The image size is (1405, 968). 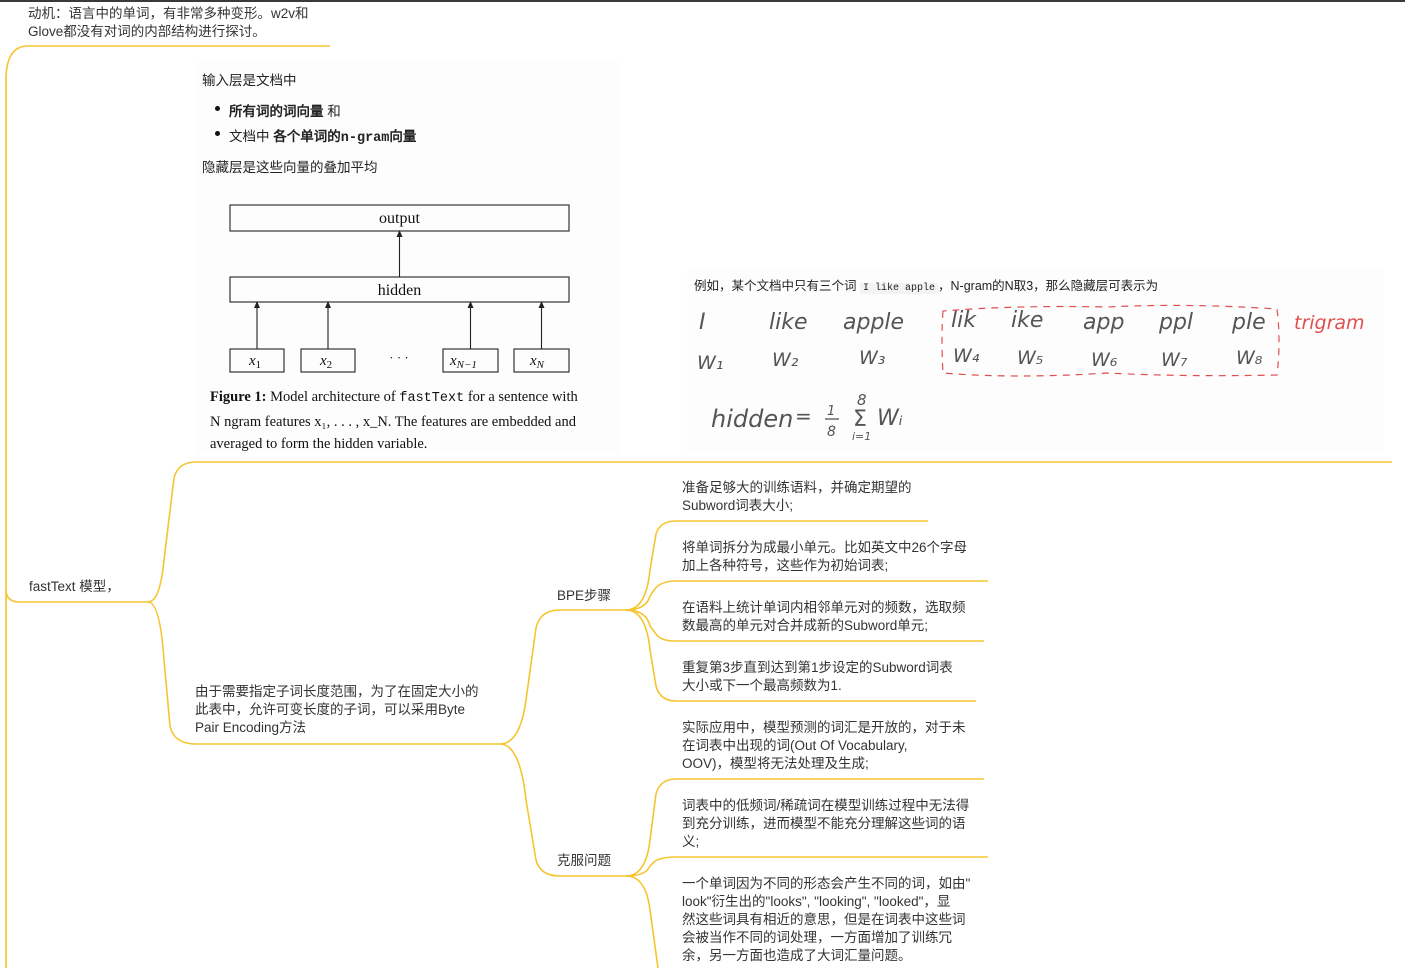 I want to click on figure-label: Figure 1:, so click(x=238, y=397).